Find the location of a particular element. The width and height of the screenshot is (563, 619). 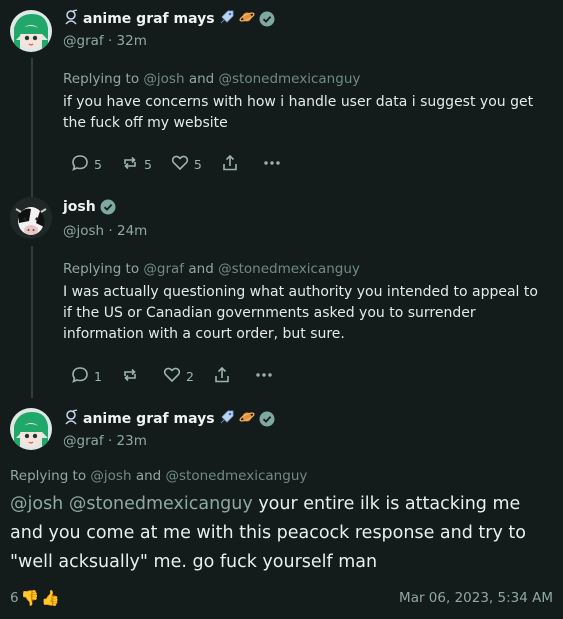

repost-count: 5 is located at coordinates (147, 164).